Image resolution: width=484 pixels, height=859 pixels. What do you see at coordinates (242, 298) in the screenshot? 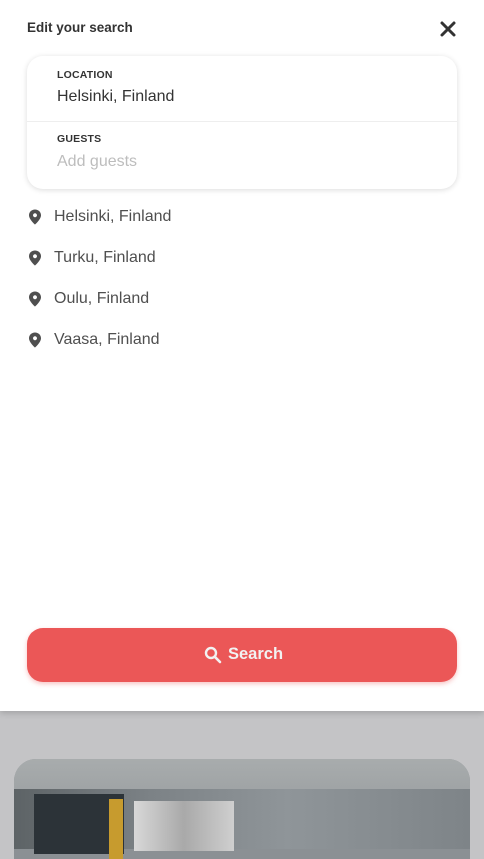
I see `suggestion-item-oulu: Oulu, Finland` at bounding box center [242, 298].